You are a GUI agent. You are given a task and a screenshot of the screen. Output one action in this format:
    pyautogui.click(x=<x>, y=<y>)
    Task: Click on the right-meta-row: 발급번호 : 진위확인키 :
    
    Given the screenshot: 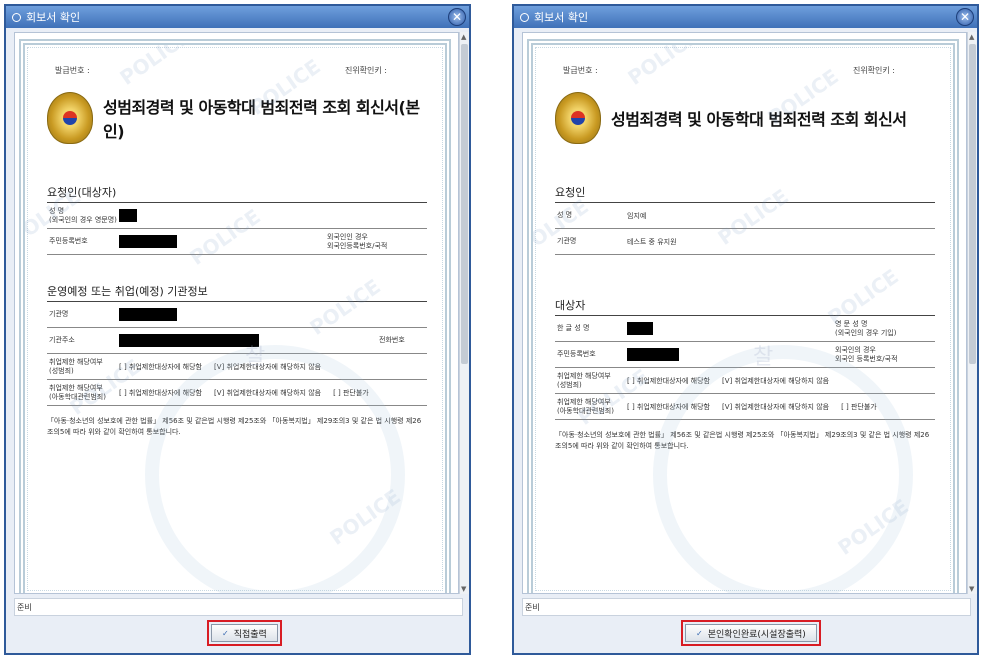 What is the action you would take?
    pyautogui.click(x=745, y=70)
    